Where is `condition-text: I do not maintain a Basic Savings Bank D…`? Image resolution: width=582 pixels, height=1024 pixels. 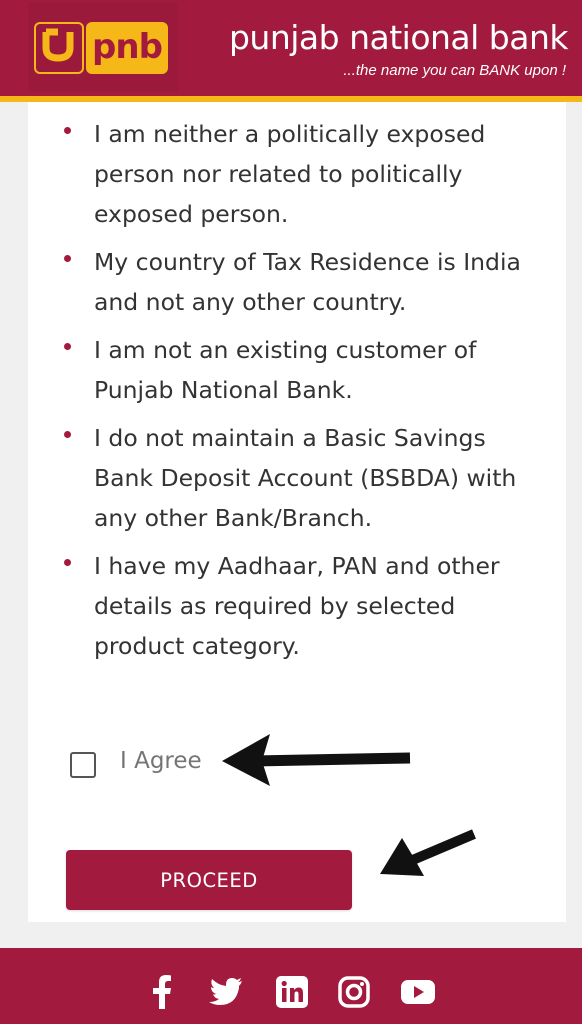 condition-text: I do not maintain a Basic Savings Bank D… is located at coordinates (305, 478).